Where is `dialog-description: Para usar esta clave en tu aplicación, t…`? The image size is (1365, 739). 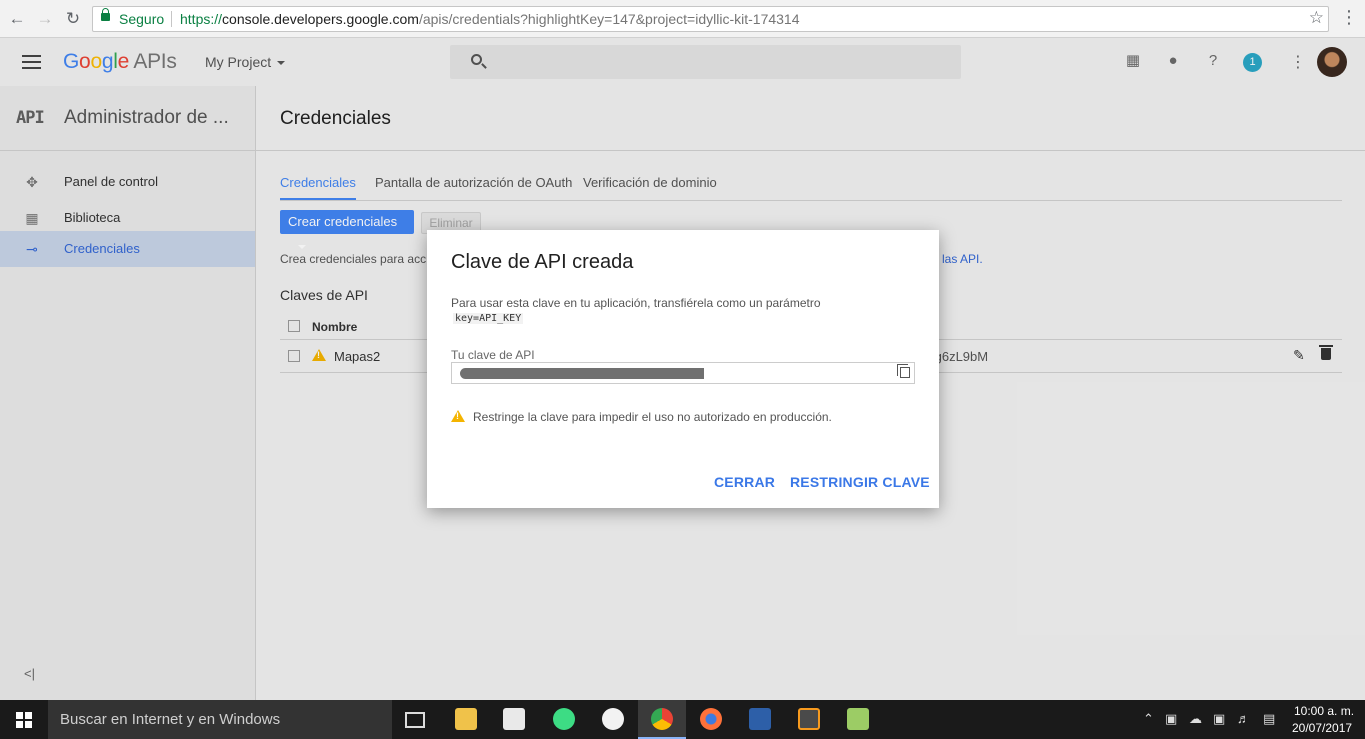 dialog-description: Para usar esta clave en tu aplicación, t… is located at coordinates (636, 303).